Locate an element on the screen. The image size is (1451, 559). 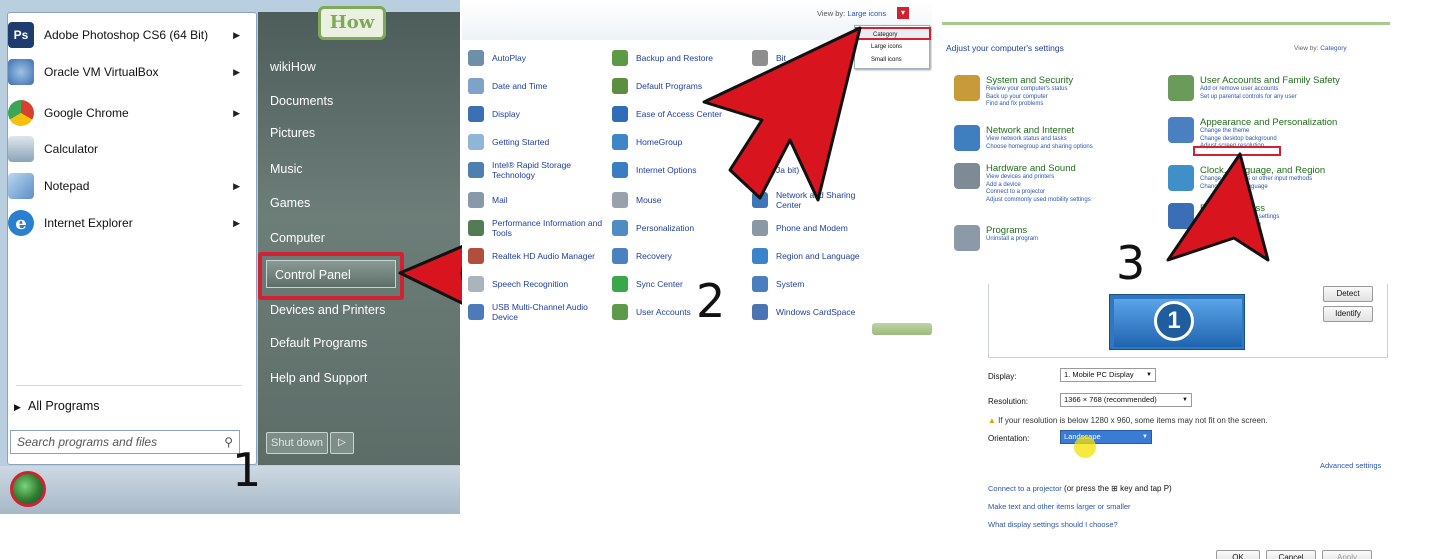
control-panel-item: System is located at coordinates (811, 284).